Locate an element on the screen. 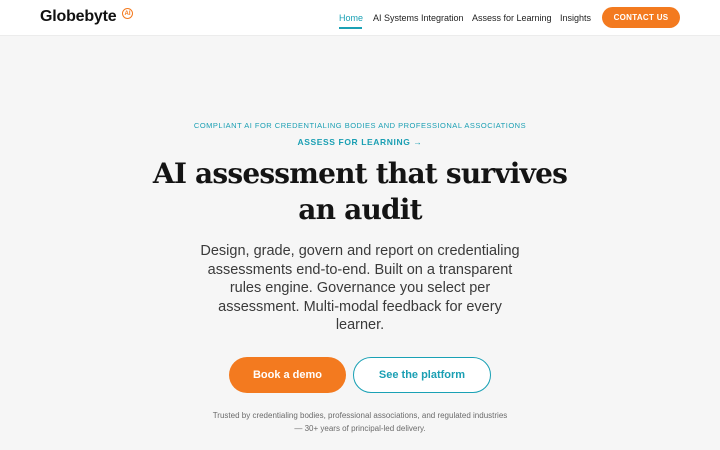 The image size is (720, 450). logo-ai-badge: AI is located at coordinates (127, 13).